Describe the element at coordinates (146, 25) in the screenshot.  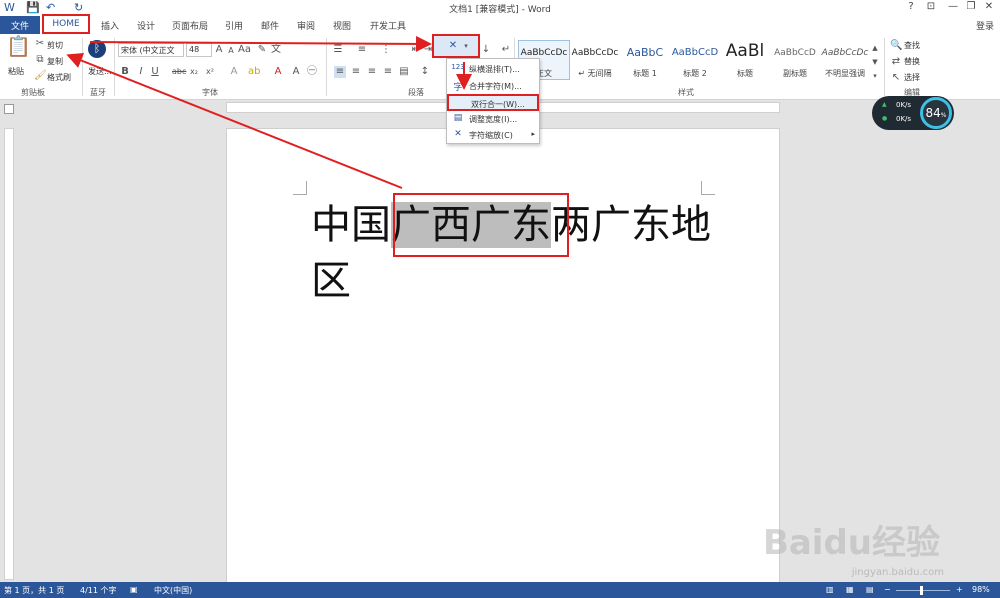
I see `tab-design: 设计` at that location.